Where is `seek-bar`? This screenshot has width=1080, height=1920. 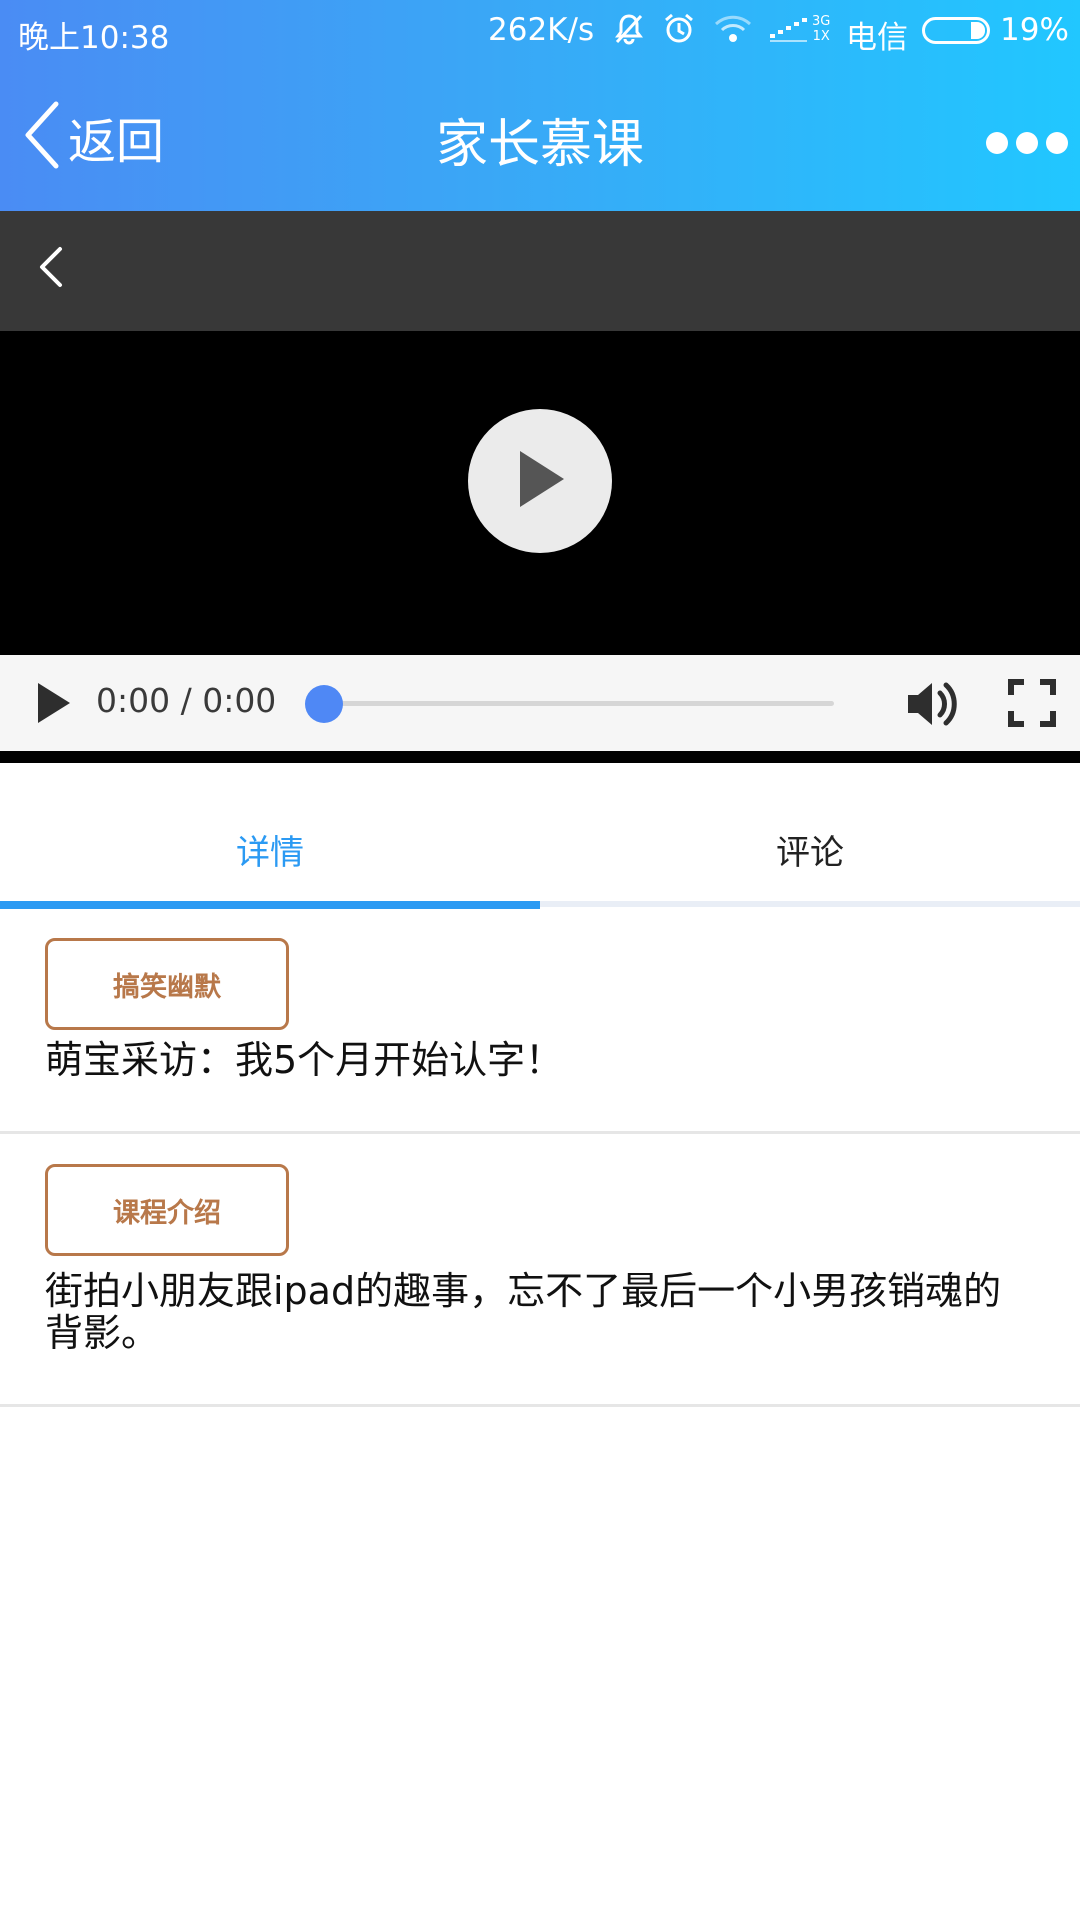 seek-bar is located at coordinates (579, 703).